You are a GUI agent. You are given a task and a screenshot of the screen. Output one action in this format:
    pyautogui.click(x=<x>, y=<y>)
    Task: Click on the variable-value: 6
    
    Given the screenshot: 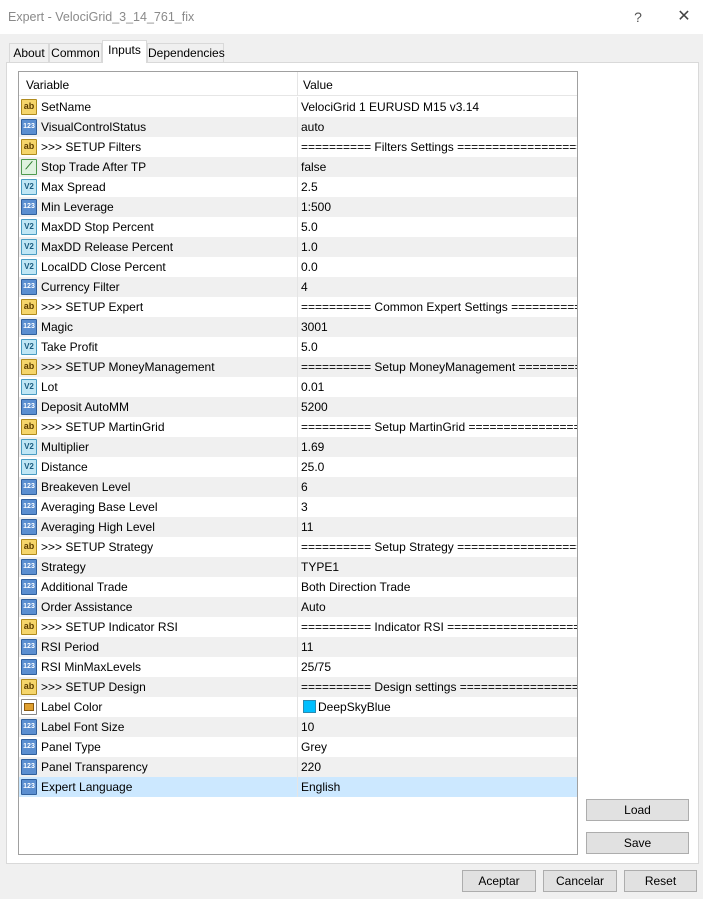 What is the action you would take?
    pyautogui.click(x=304, y=487)
    